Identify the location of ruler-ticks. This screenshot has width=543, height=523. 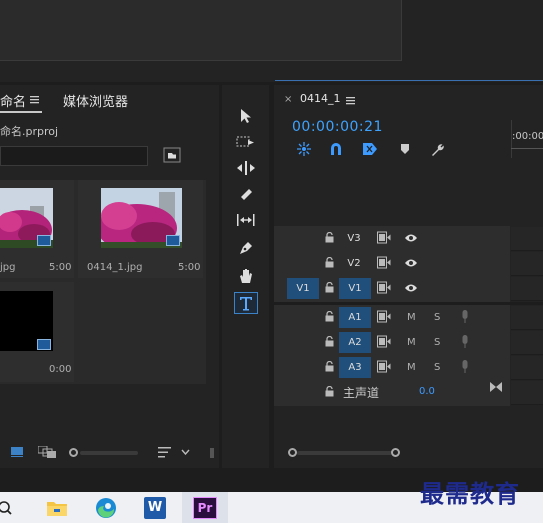
(527, 152).